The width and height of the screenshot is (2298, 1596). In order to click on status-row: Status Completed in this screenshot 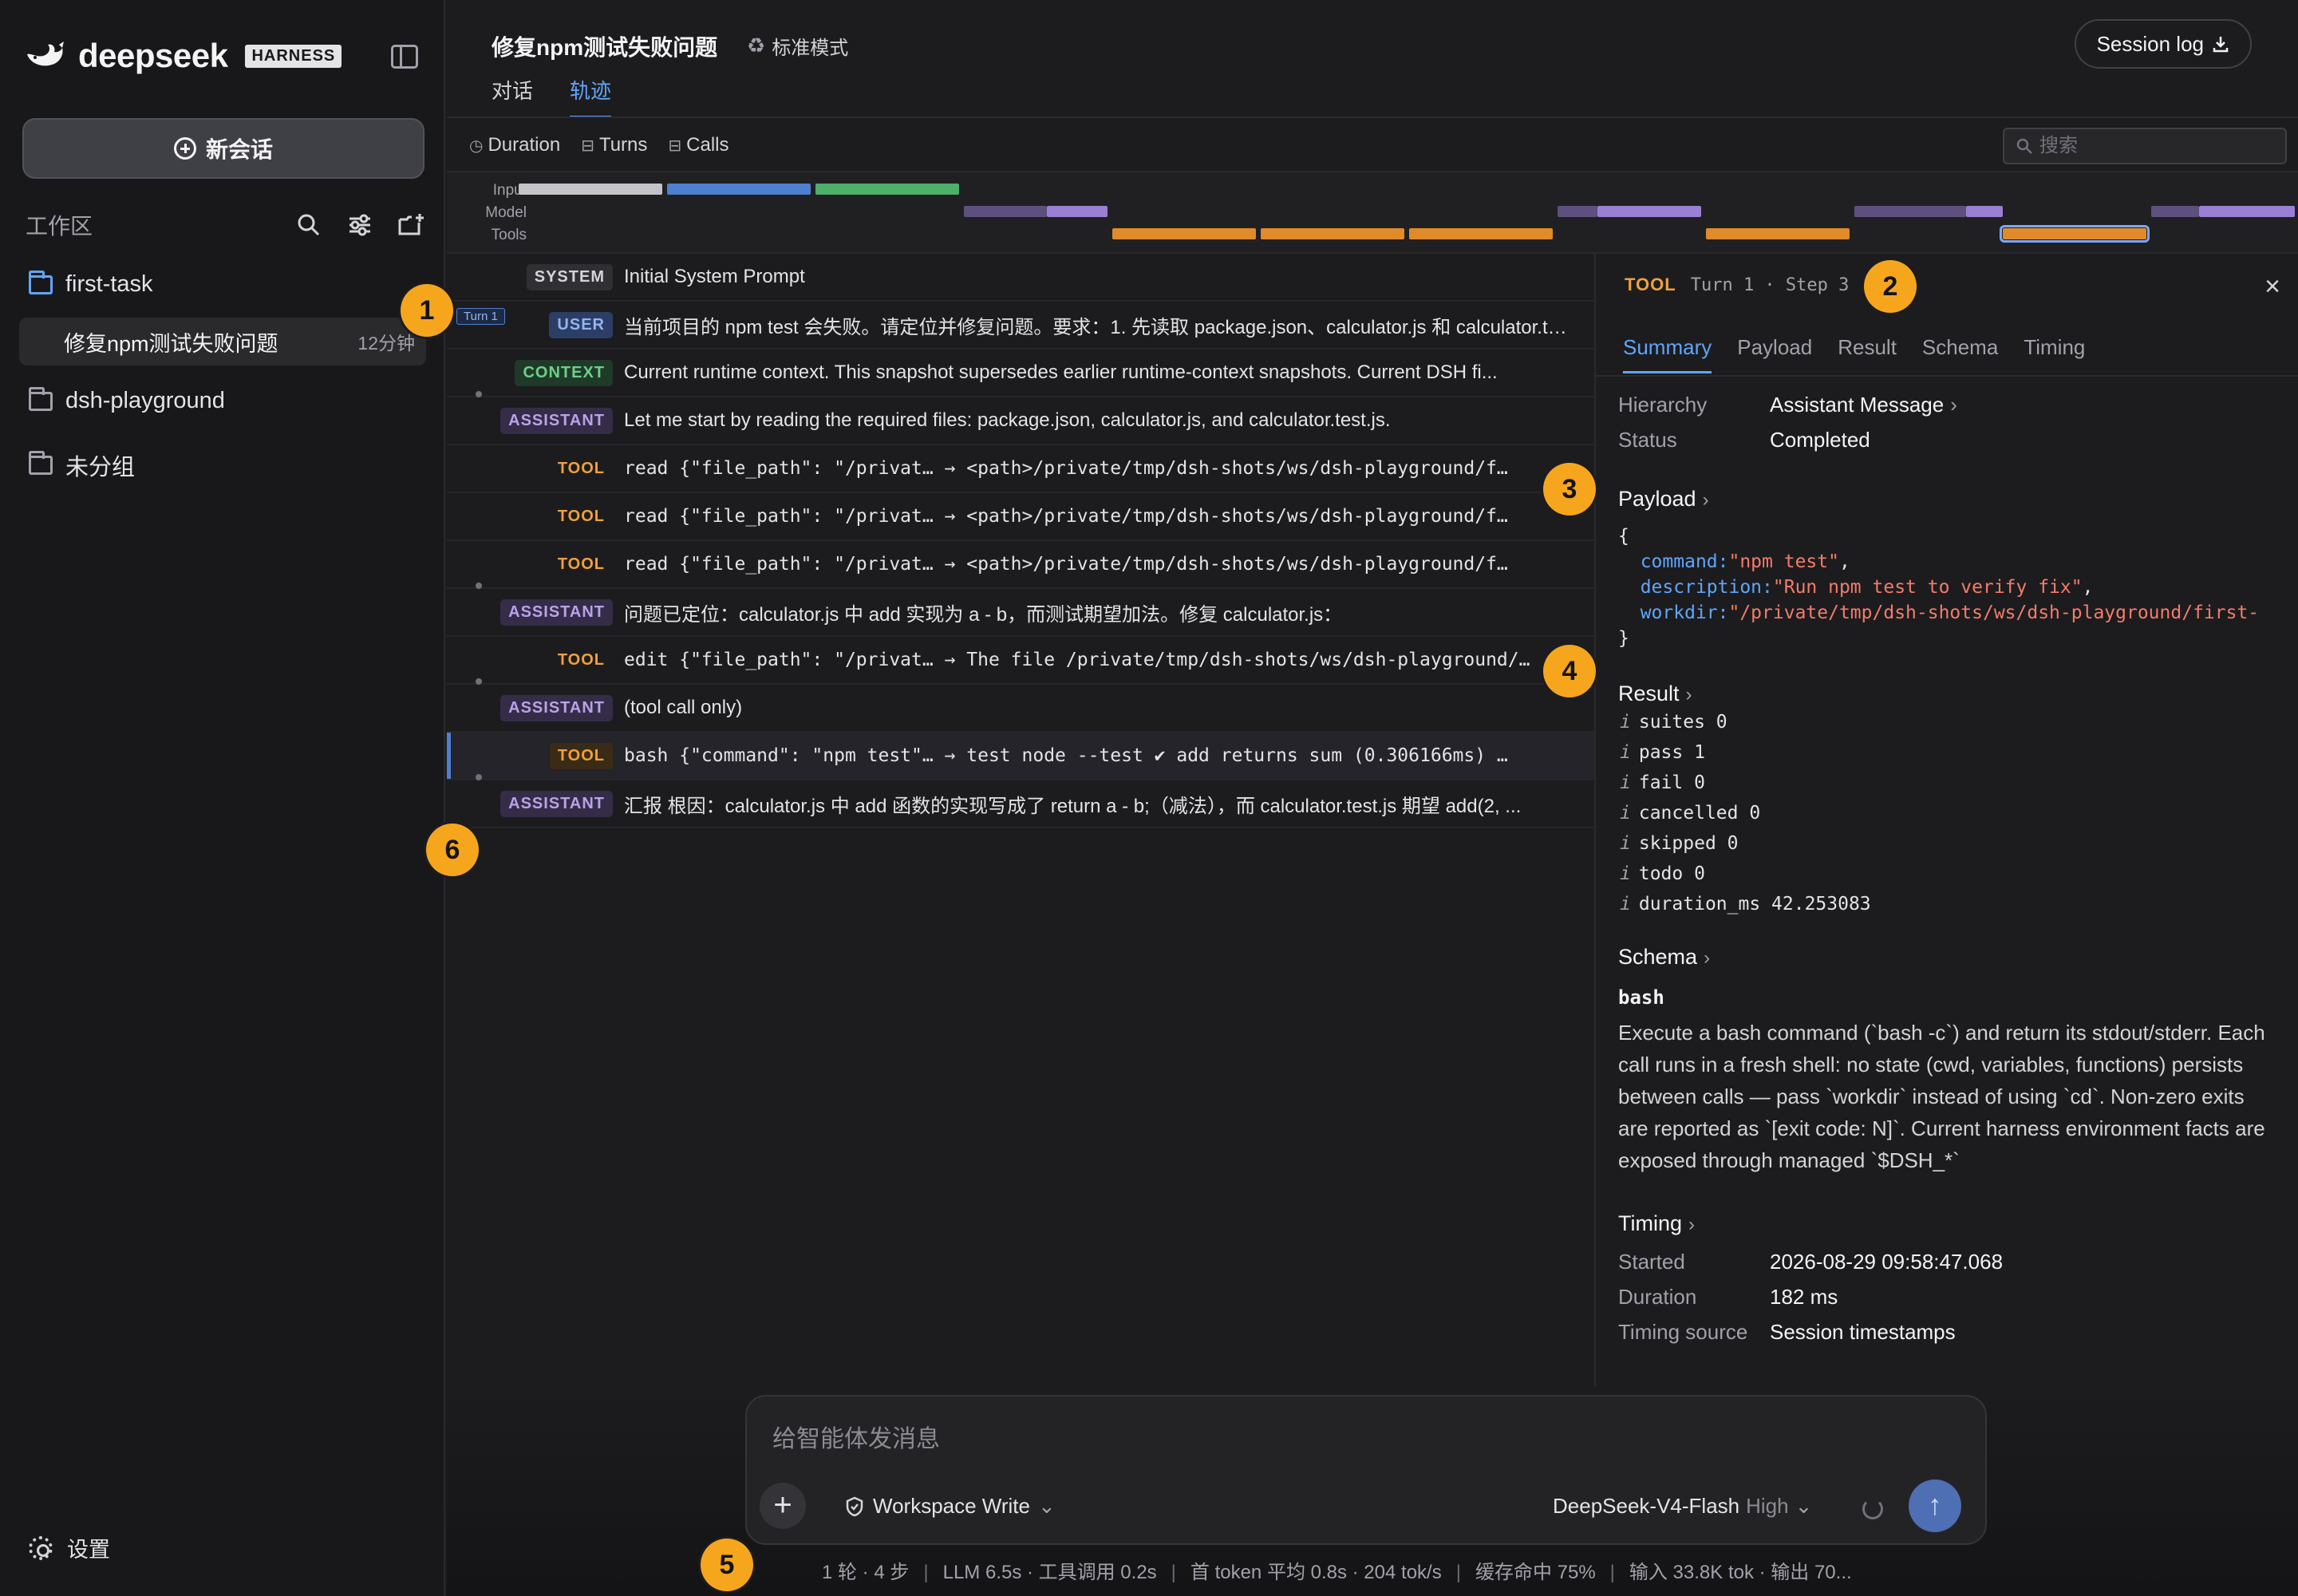, I will do `click(1744, 440)`.